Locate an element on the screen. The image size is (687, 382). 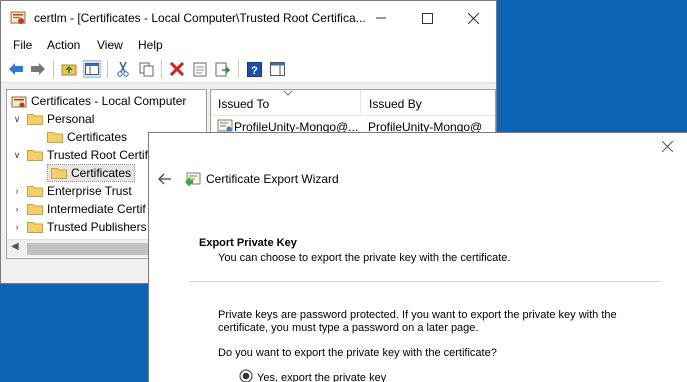
wizard-title: Certificate Export Wizard is located at coordinates (272, 179).